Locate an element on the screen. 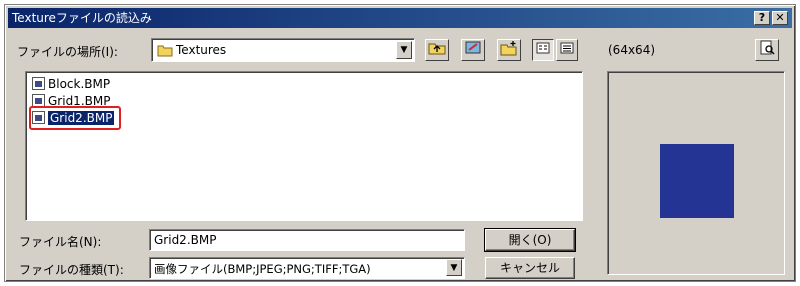 Image resolution: width=800 pixels, height=286 pixels. folder-icon is located at coordinates (165, 52).